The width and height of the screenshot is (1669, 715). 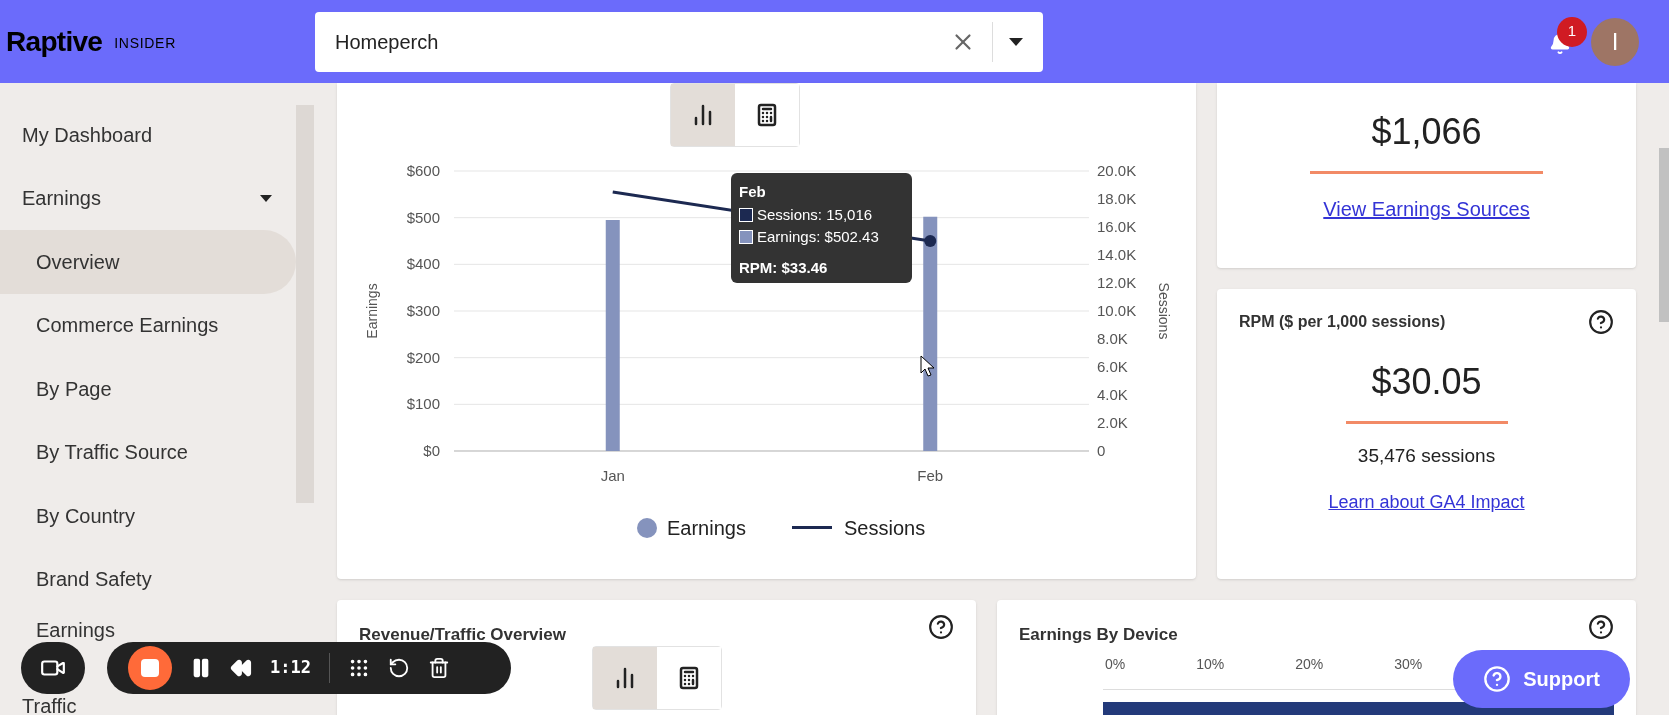 I want to click on axis-tick-label: Jan, so click(x=612, y=475).